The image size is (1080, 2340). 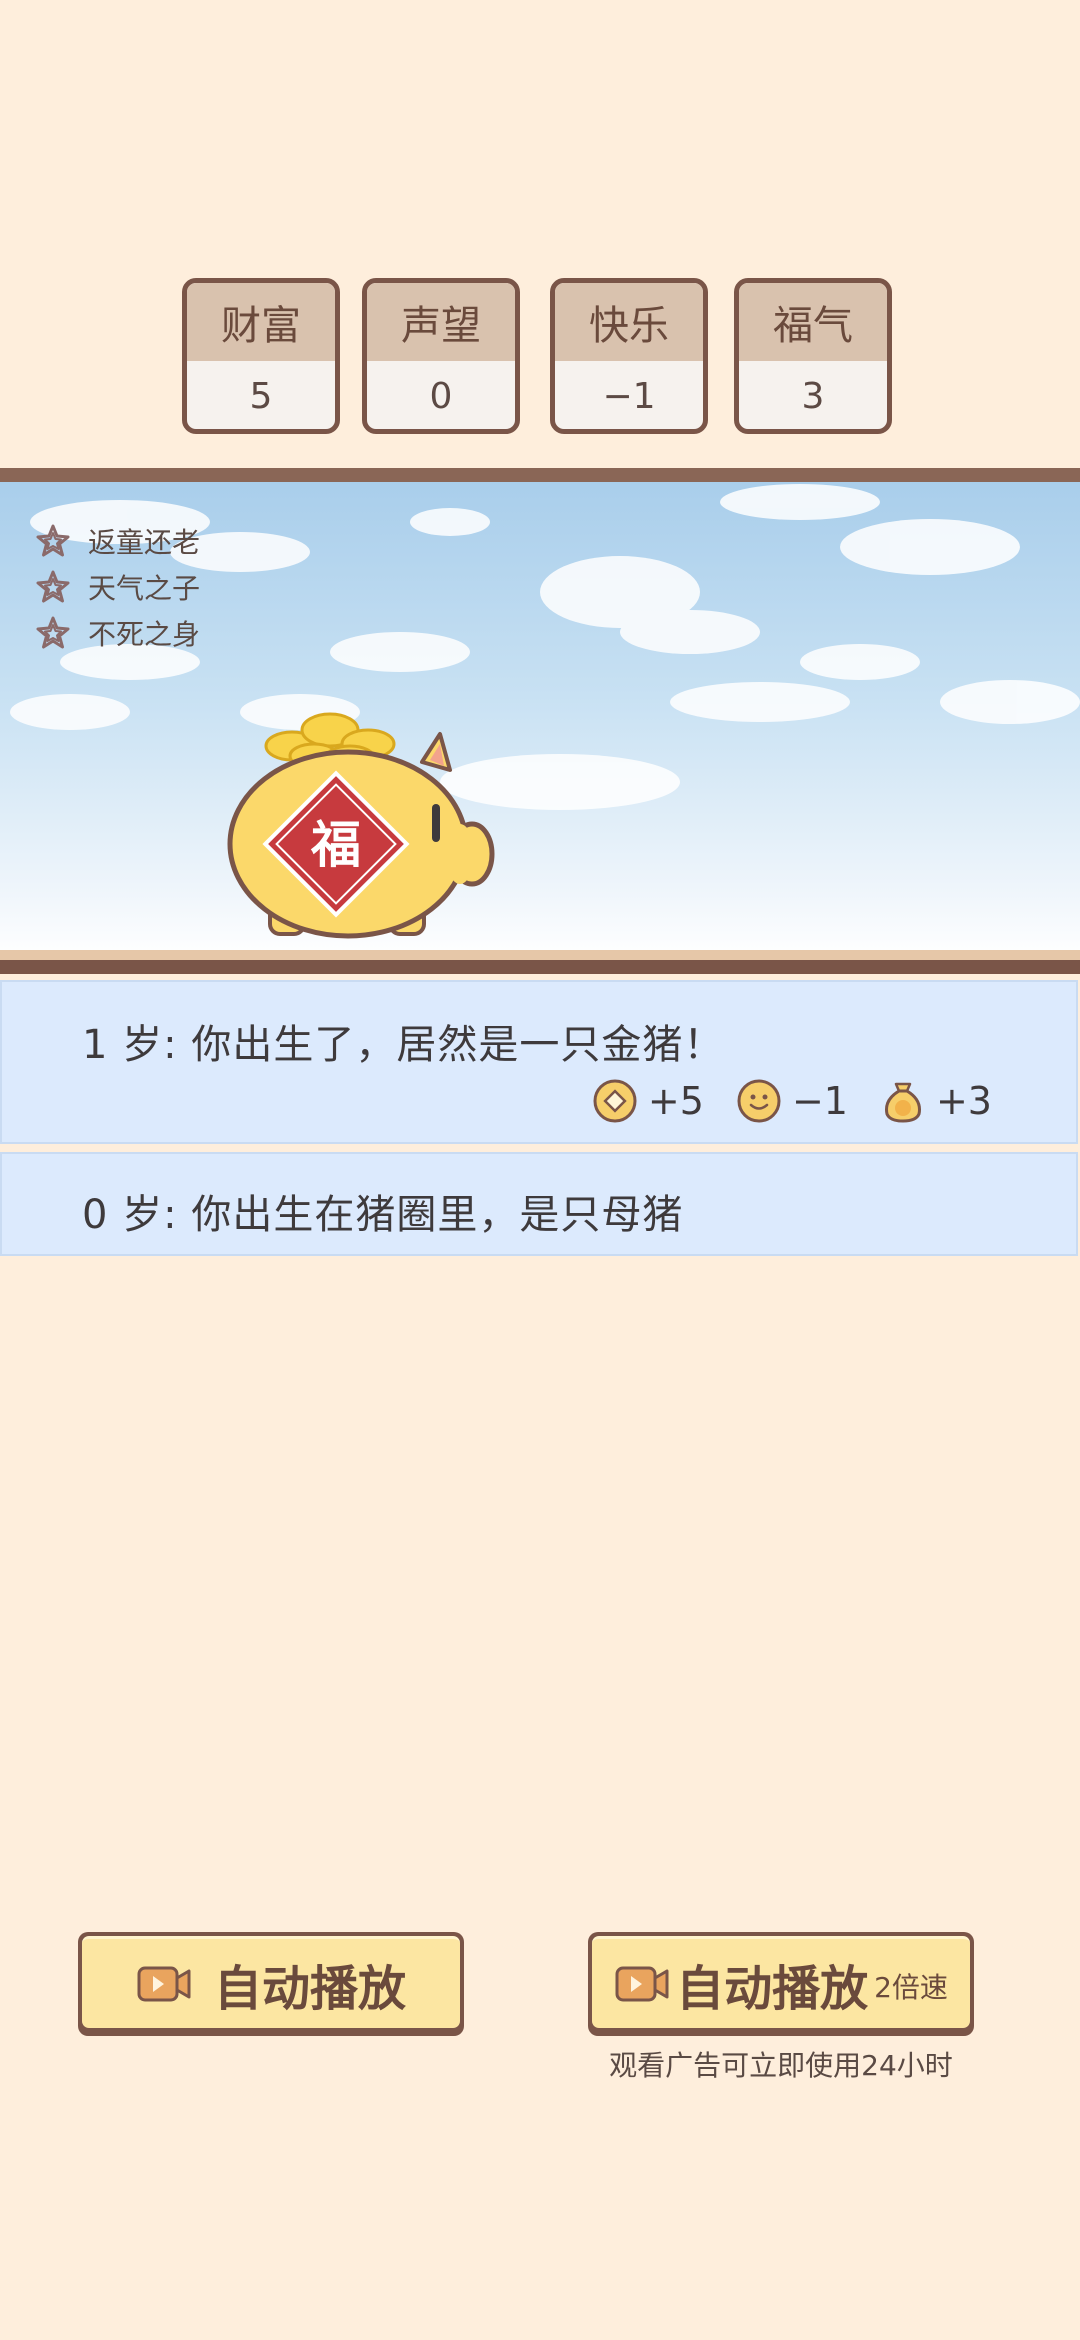 What do you see at coordinates (95, 1215) in the screenshot?
I see `event-age: 0` at bounding box center [95, 1215].